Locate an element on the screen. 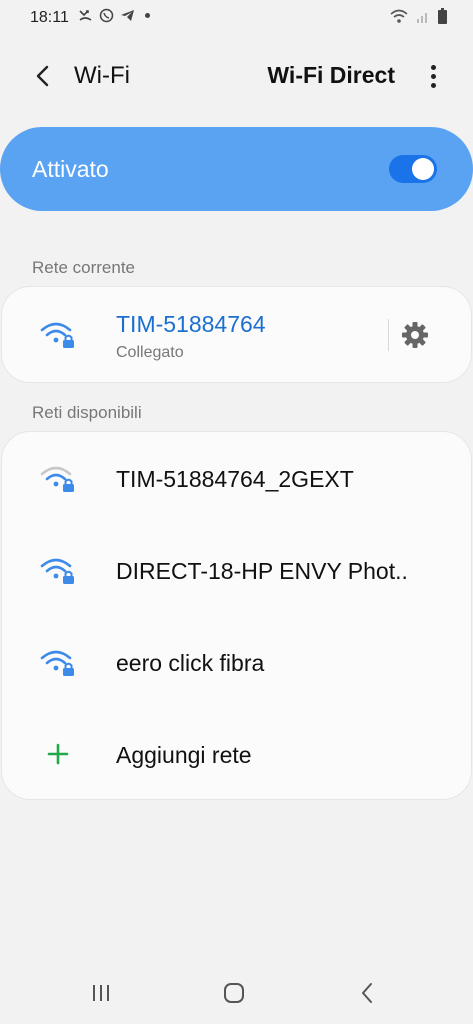 This screenshot has width=473, height=1024. network-ssid: eero click fibra is located at coordinates (190, 663).